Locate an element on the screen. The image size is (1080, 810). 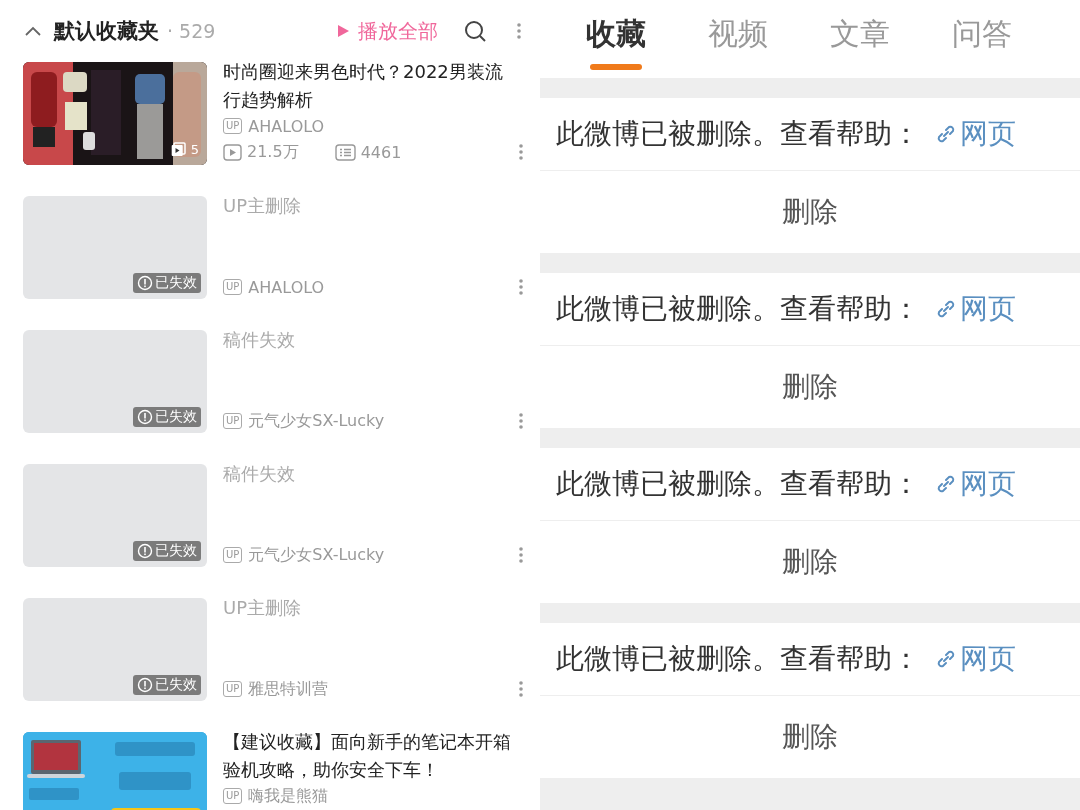
uploader-name: 雅思特训营 is located at coordinates (288, 689).